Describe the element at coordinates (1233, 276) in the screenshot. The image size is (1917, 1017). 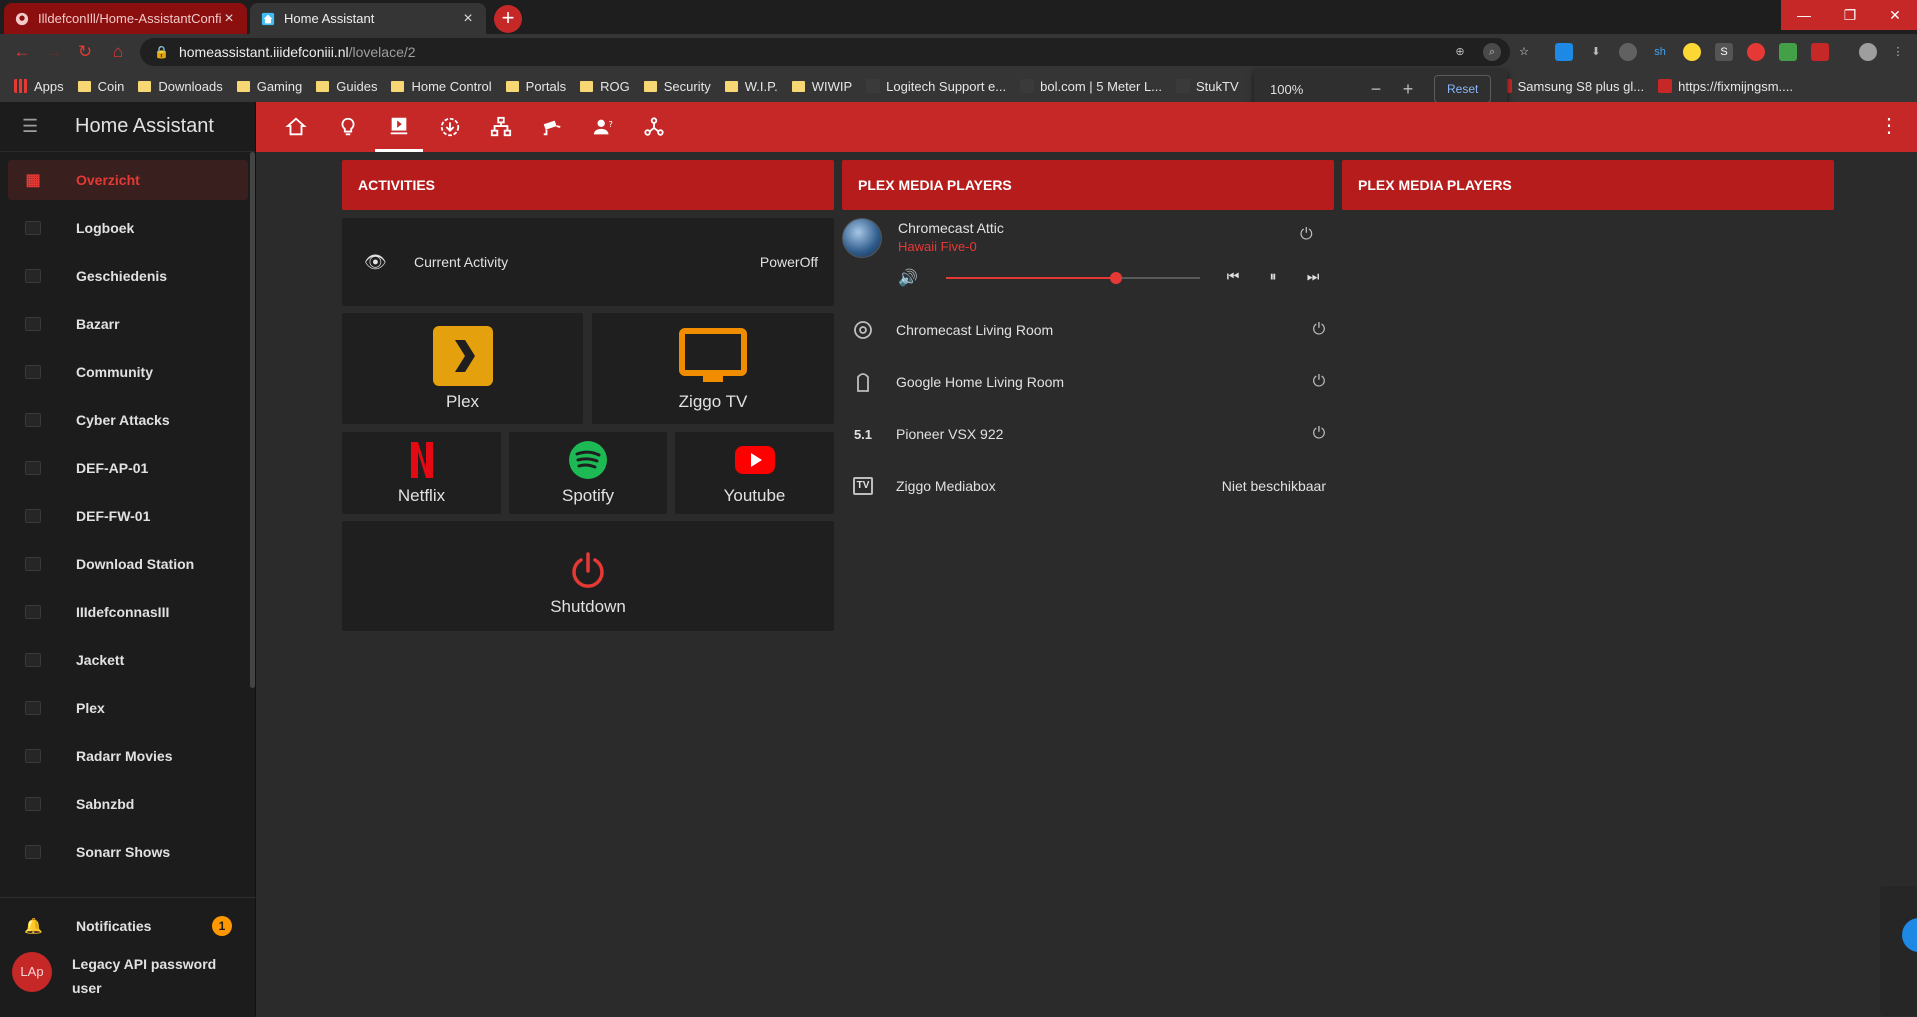
I see `previous-track-icon: ⏮` at that location.